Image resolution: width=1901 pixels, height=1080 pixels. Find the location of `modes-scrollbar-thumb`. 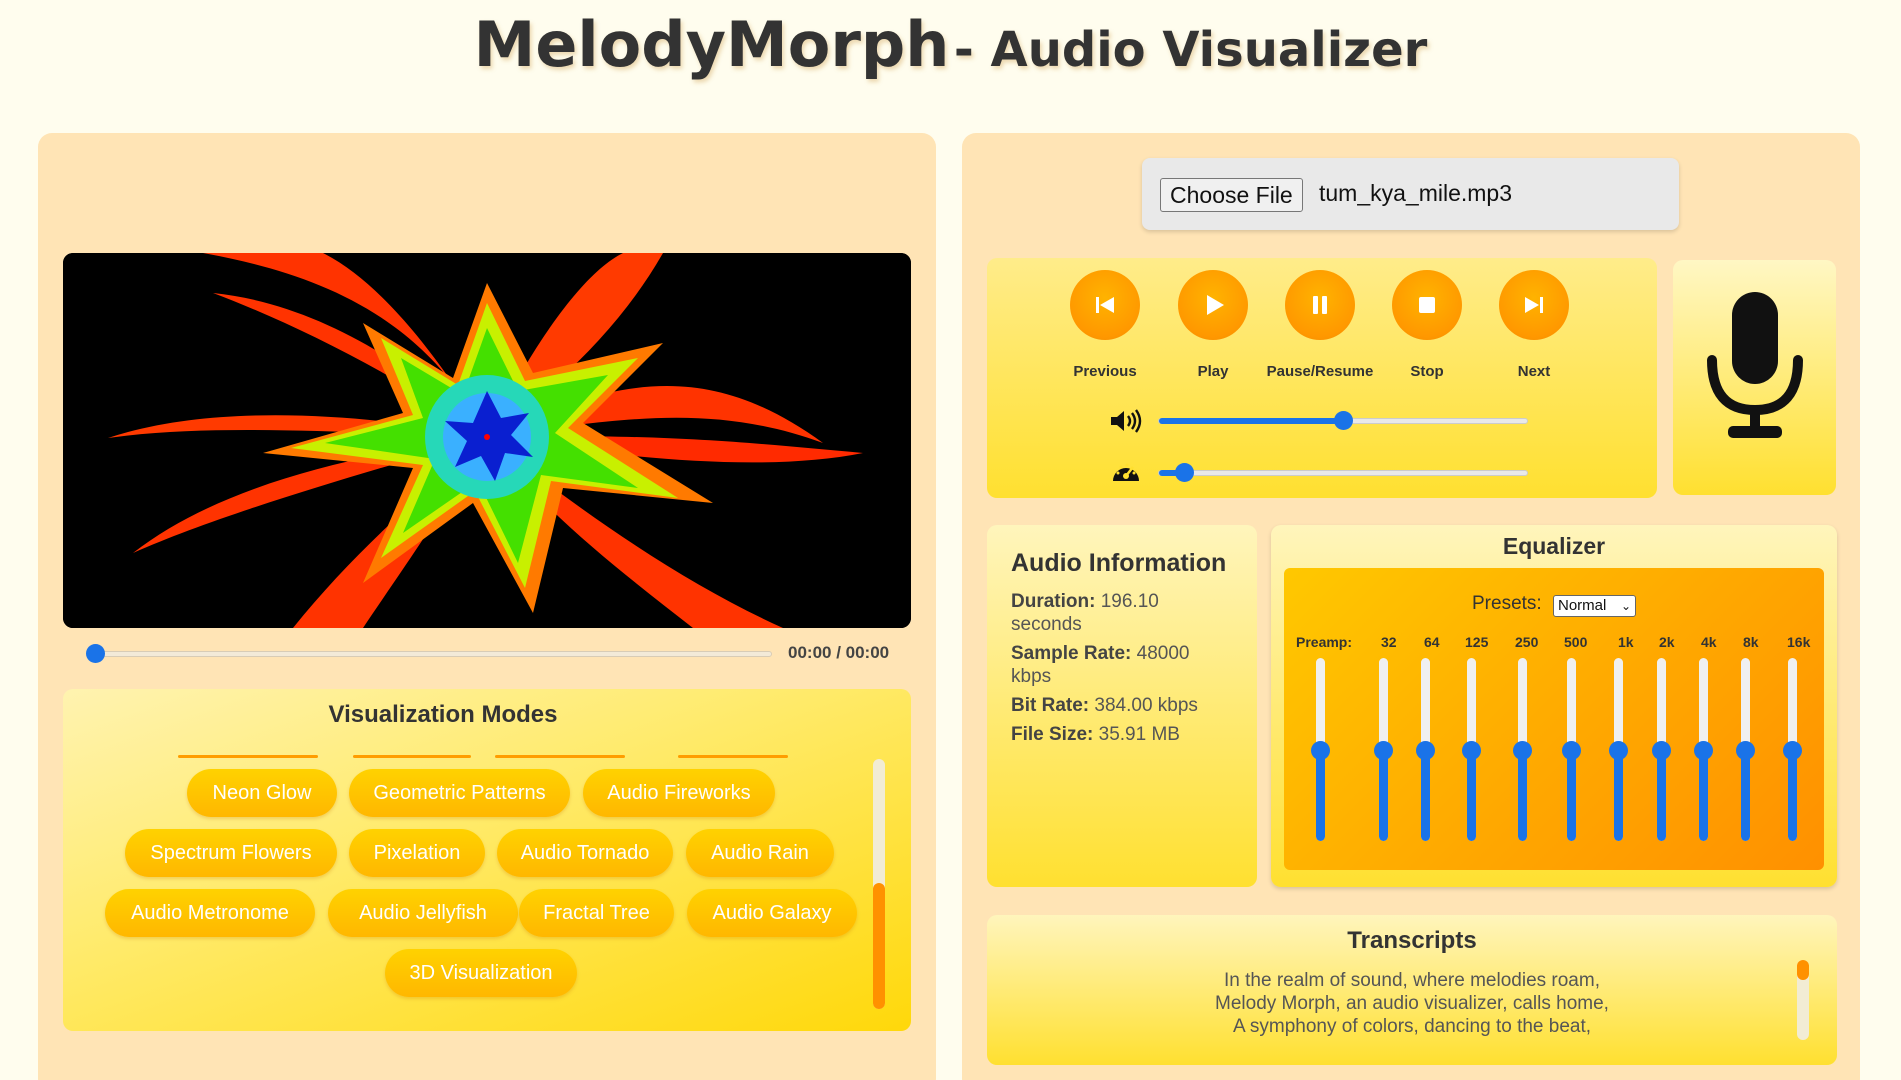

modes-scrollbar-thumb is located at coordinates (879, 946).